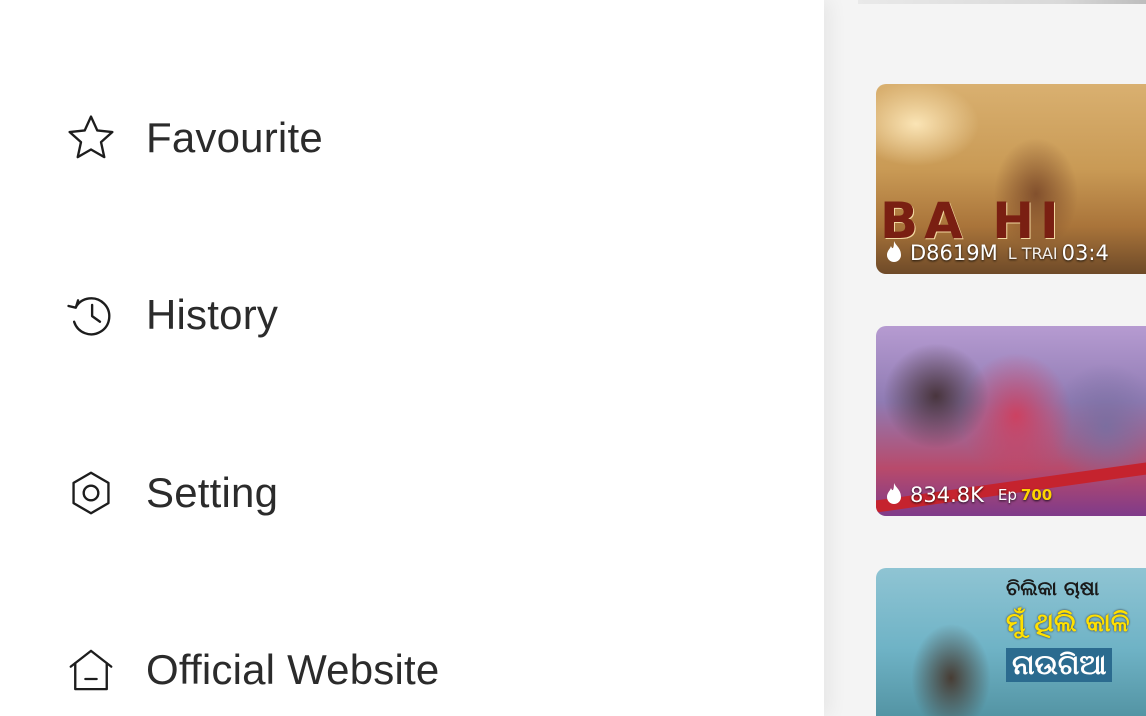  I want to click on history-icon, so click(91, 315).